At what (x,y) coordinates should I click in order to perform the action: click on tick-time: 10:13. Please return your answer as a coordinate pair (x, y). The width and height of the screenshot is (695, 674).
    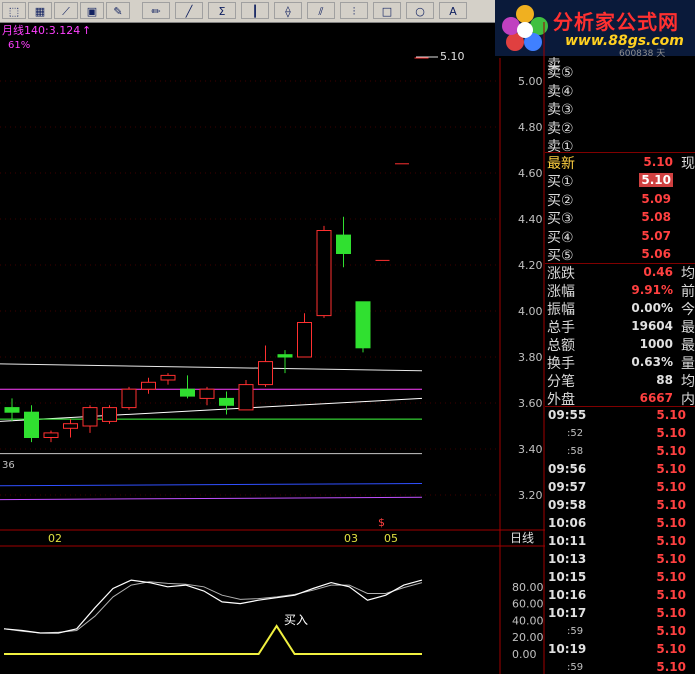
    Looking at the image, I should click on (567, 559).